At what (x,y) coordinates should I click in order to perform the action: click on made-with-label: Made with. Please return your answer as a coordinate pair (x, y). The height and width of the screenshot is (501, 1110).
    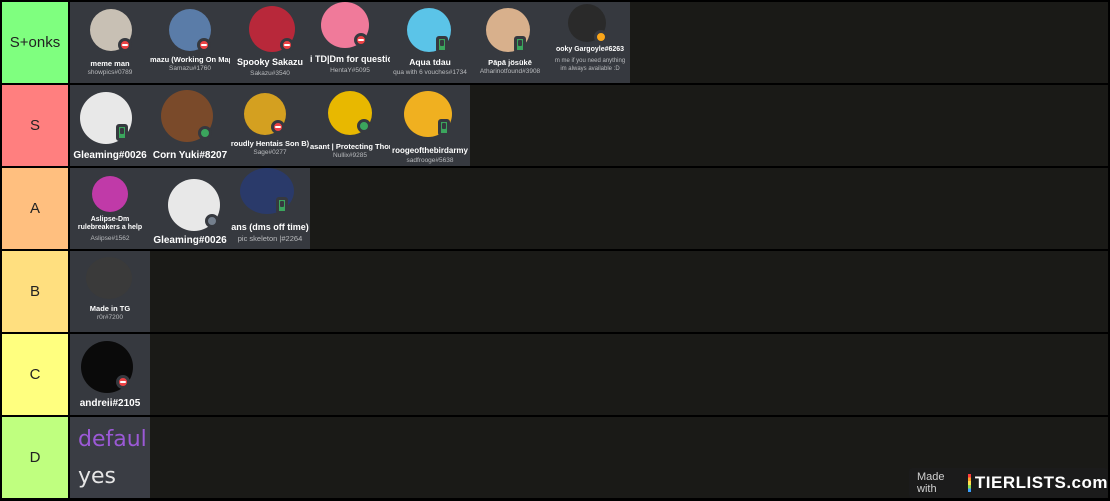
    Looking at the image, I should click on (931, 483).